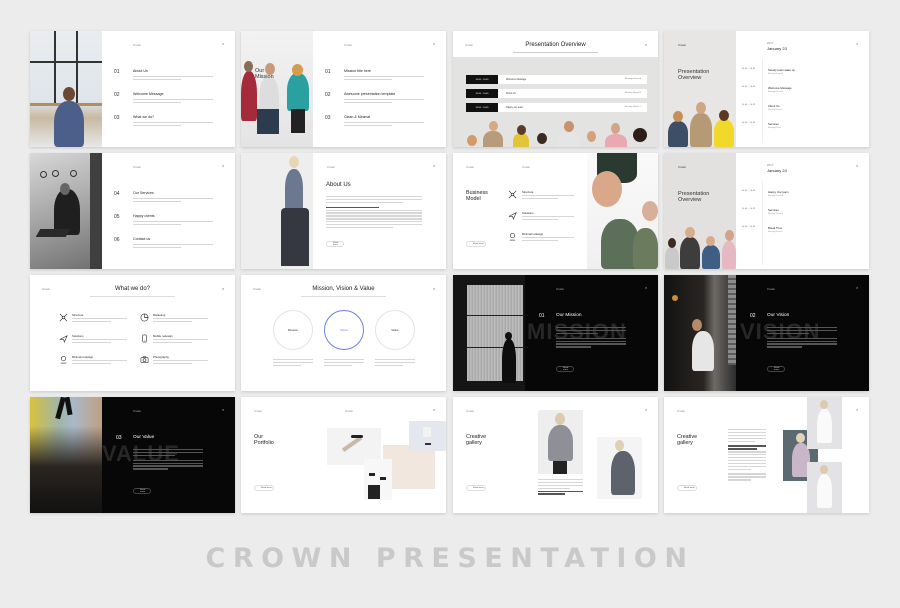  What do you see at coordinates (781, 70) in the screenshot?
I see `schedule-item-title: Steady team wake up` at bounding box center [781, 70].